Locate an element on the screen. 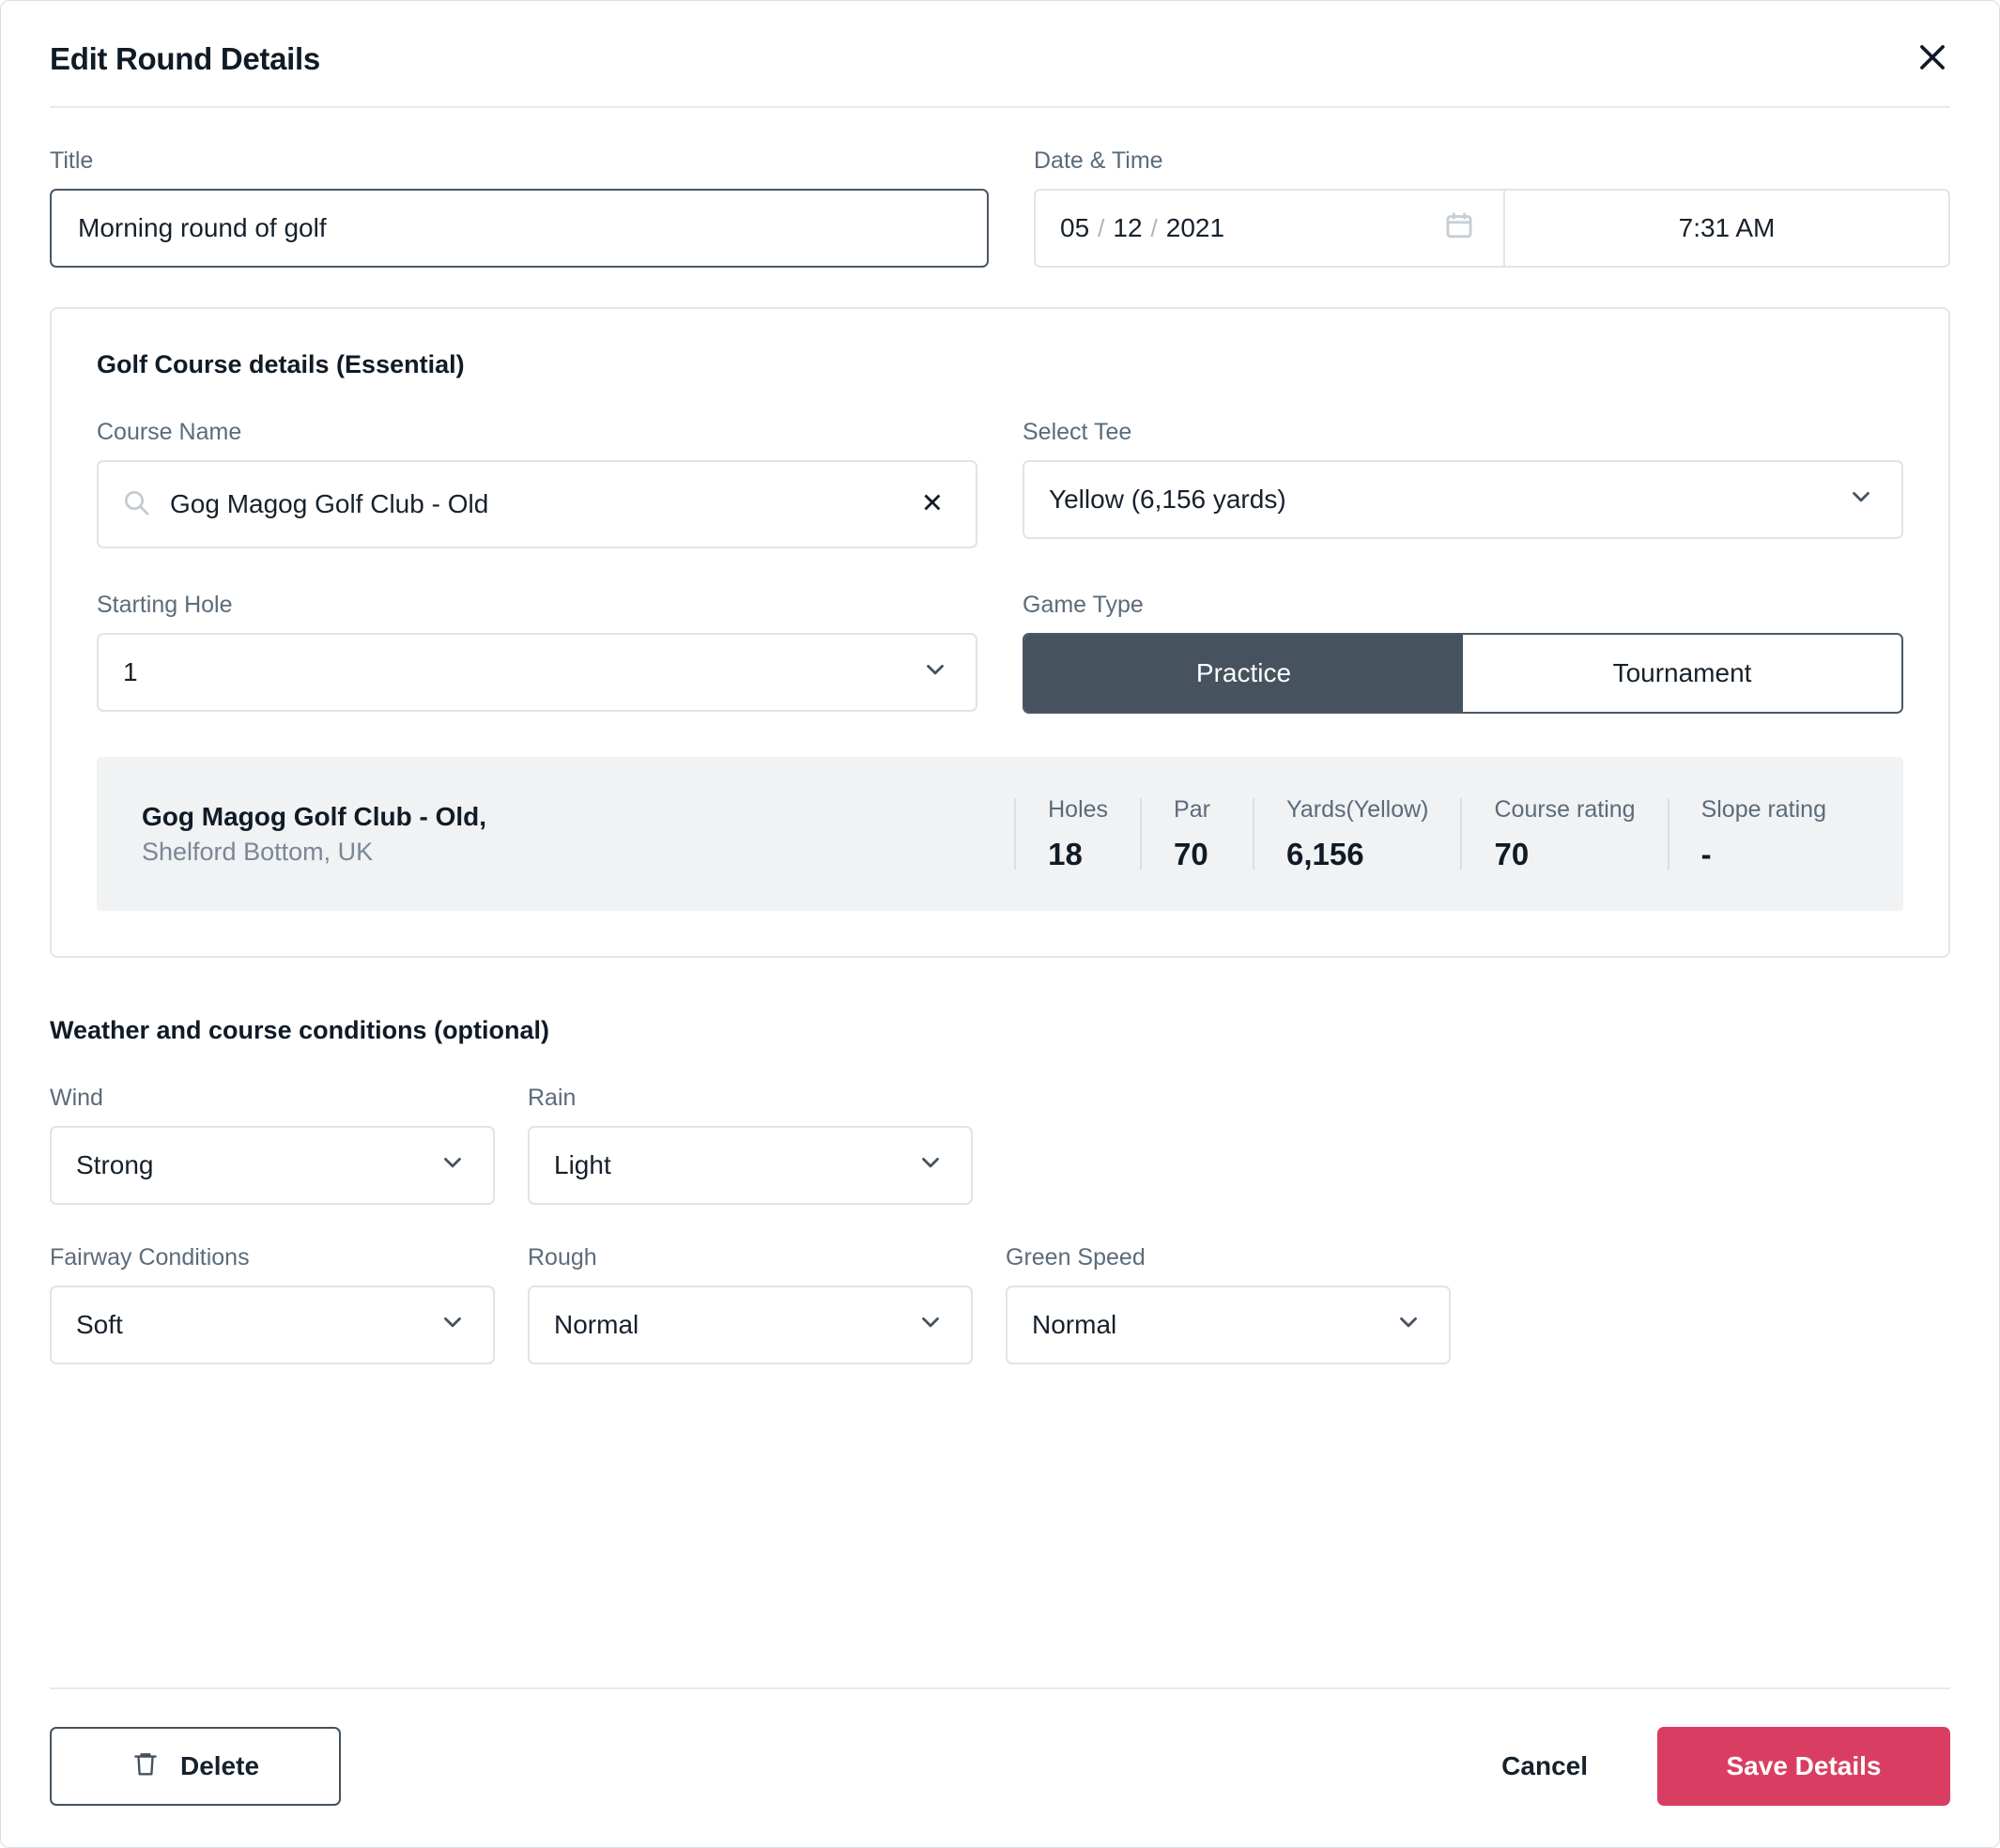 This screenshot has height=1848, width=2000. select-tee-dropdown: Yellow (6,156 yards) is located at coordinates (1463, 499).